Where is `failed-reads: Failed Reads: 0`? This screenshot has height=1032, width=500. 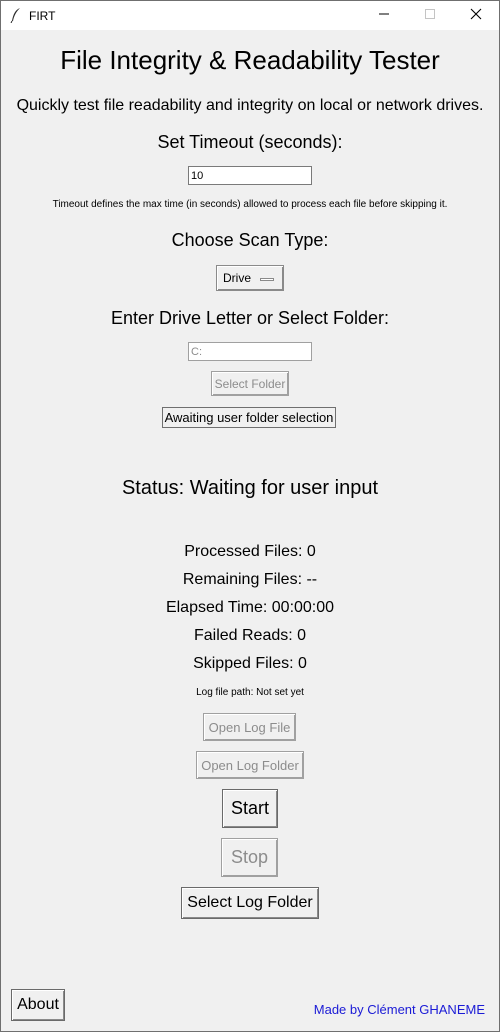
failed-reads: Failed Reads: 0 is located at coordinates (250, 635).